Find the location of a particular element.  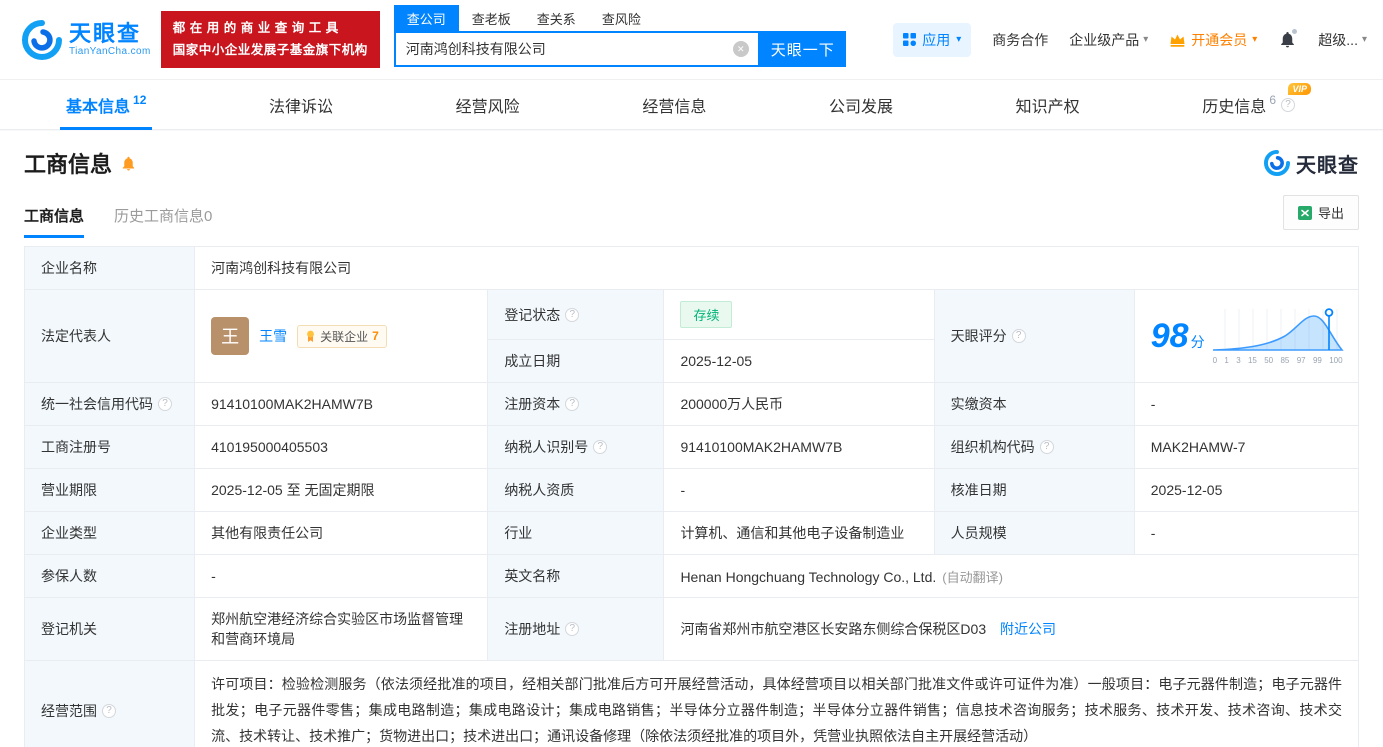

score-axis: 0 1 3 15 50 85 97 99 100 is located at coordinates (1277, 360).